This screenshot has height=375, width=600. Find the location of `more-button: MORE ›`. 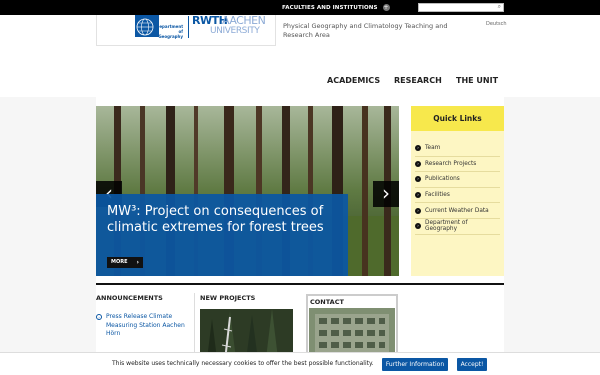

more-button: MORE › is located at coordinates (125, 262).